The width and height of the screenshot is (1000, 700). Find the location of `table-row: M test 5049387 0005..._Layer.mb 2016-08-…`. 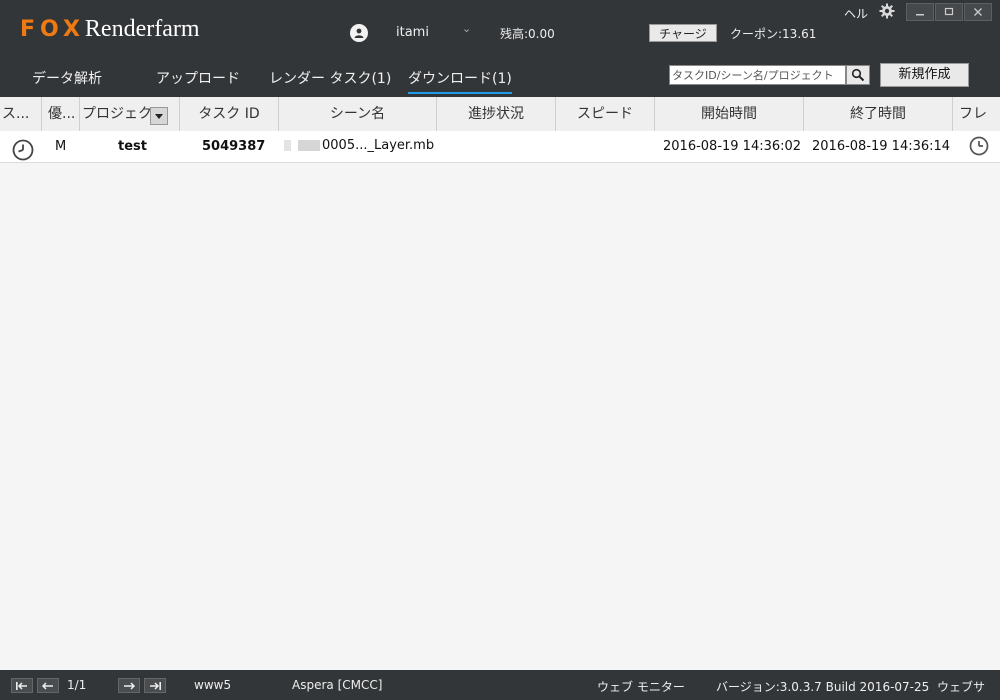

table-row: M test 5049387 0005..._Layer.mb 2016-08-… is located at coordinates (500, 147).